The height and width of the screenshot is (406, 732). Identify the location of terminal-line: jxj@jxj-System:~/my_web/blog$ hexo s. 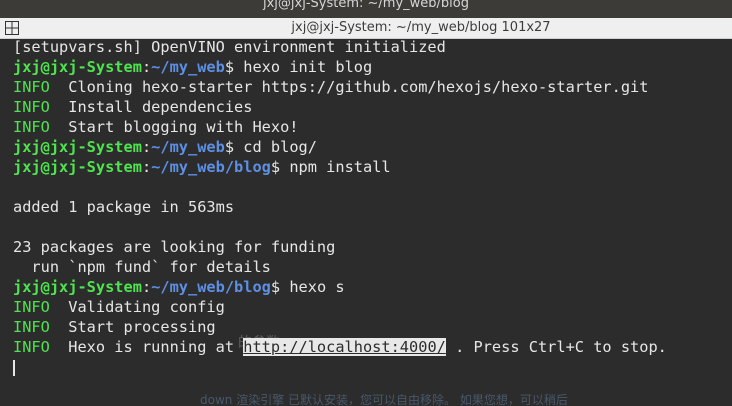
(340, 287).